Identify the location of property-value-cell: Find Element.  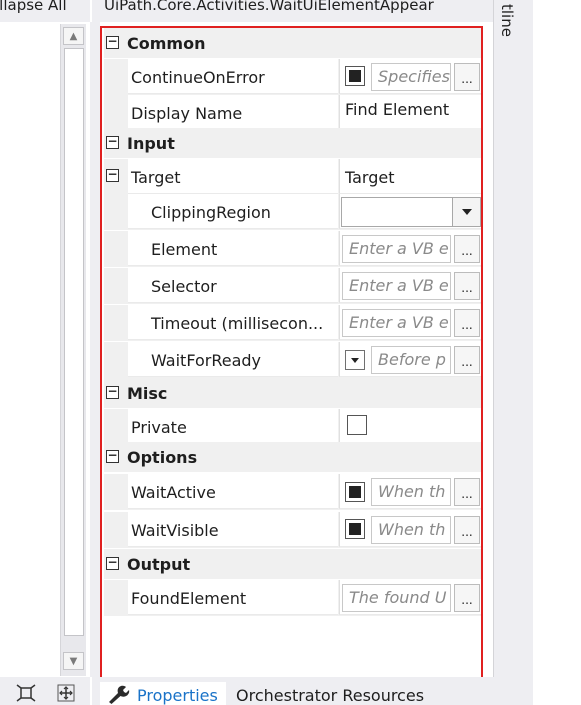
(410, 112).